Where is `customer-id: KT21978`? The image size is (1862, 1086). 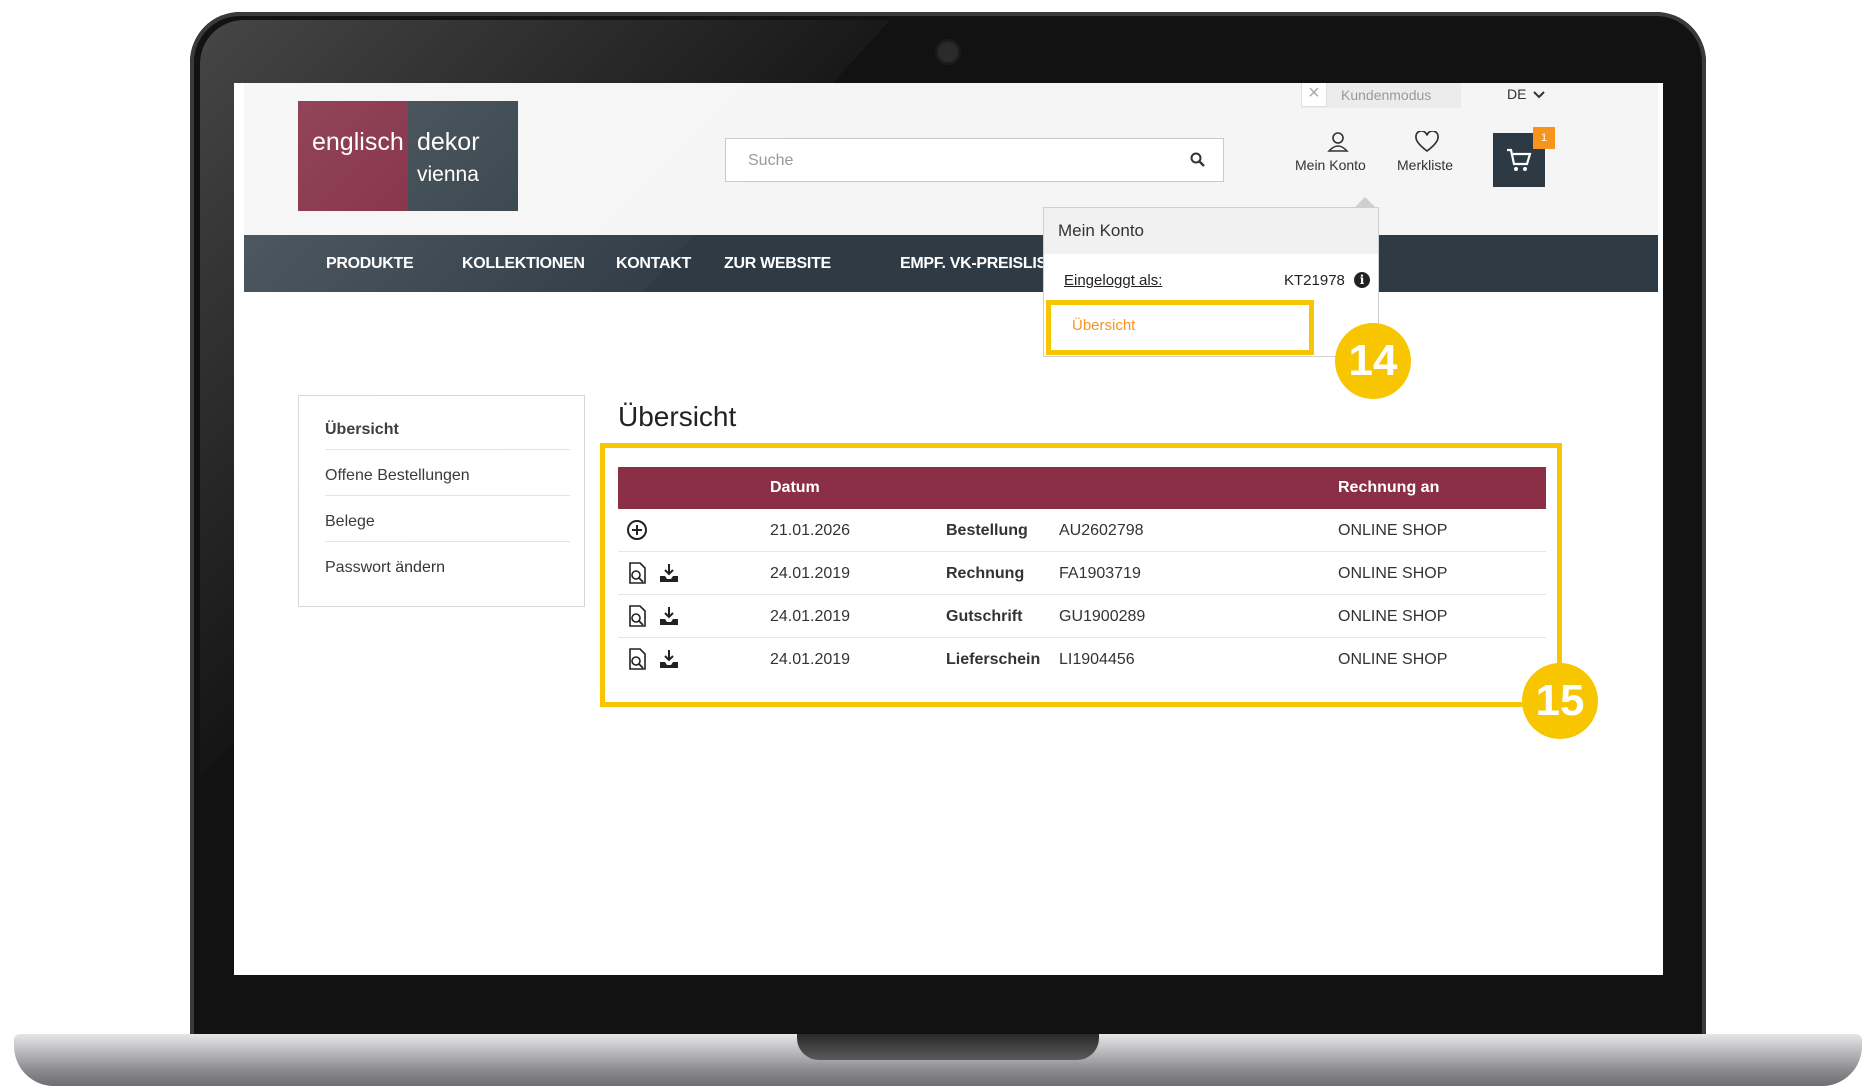
customer-id: KT21978 is located at coordinates (1314, 280).